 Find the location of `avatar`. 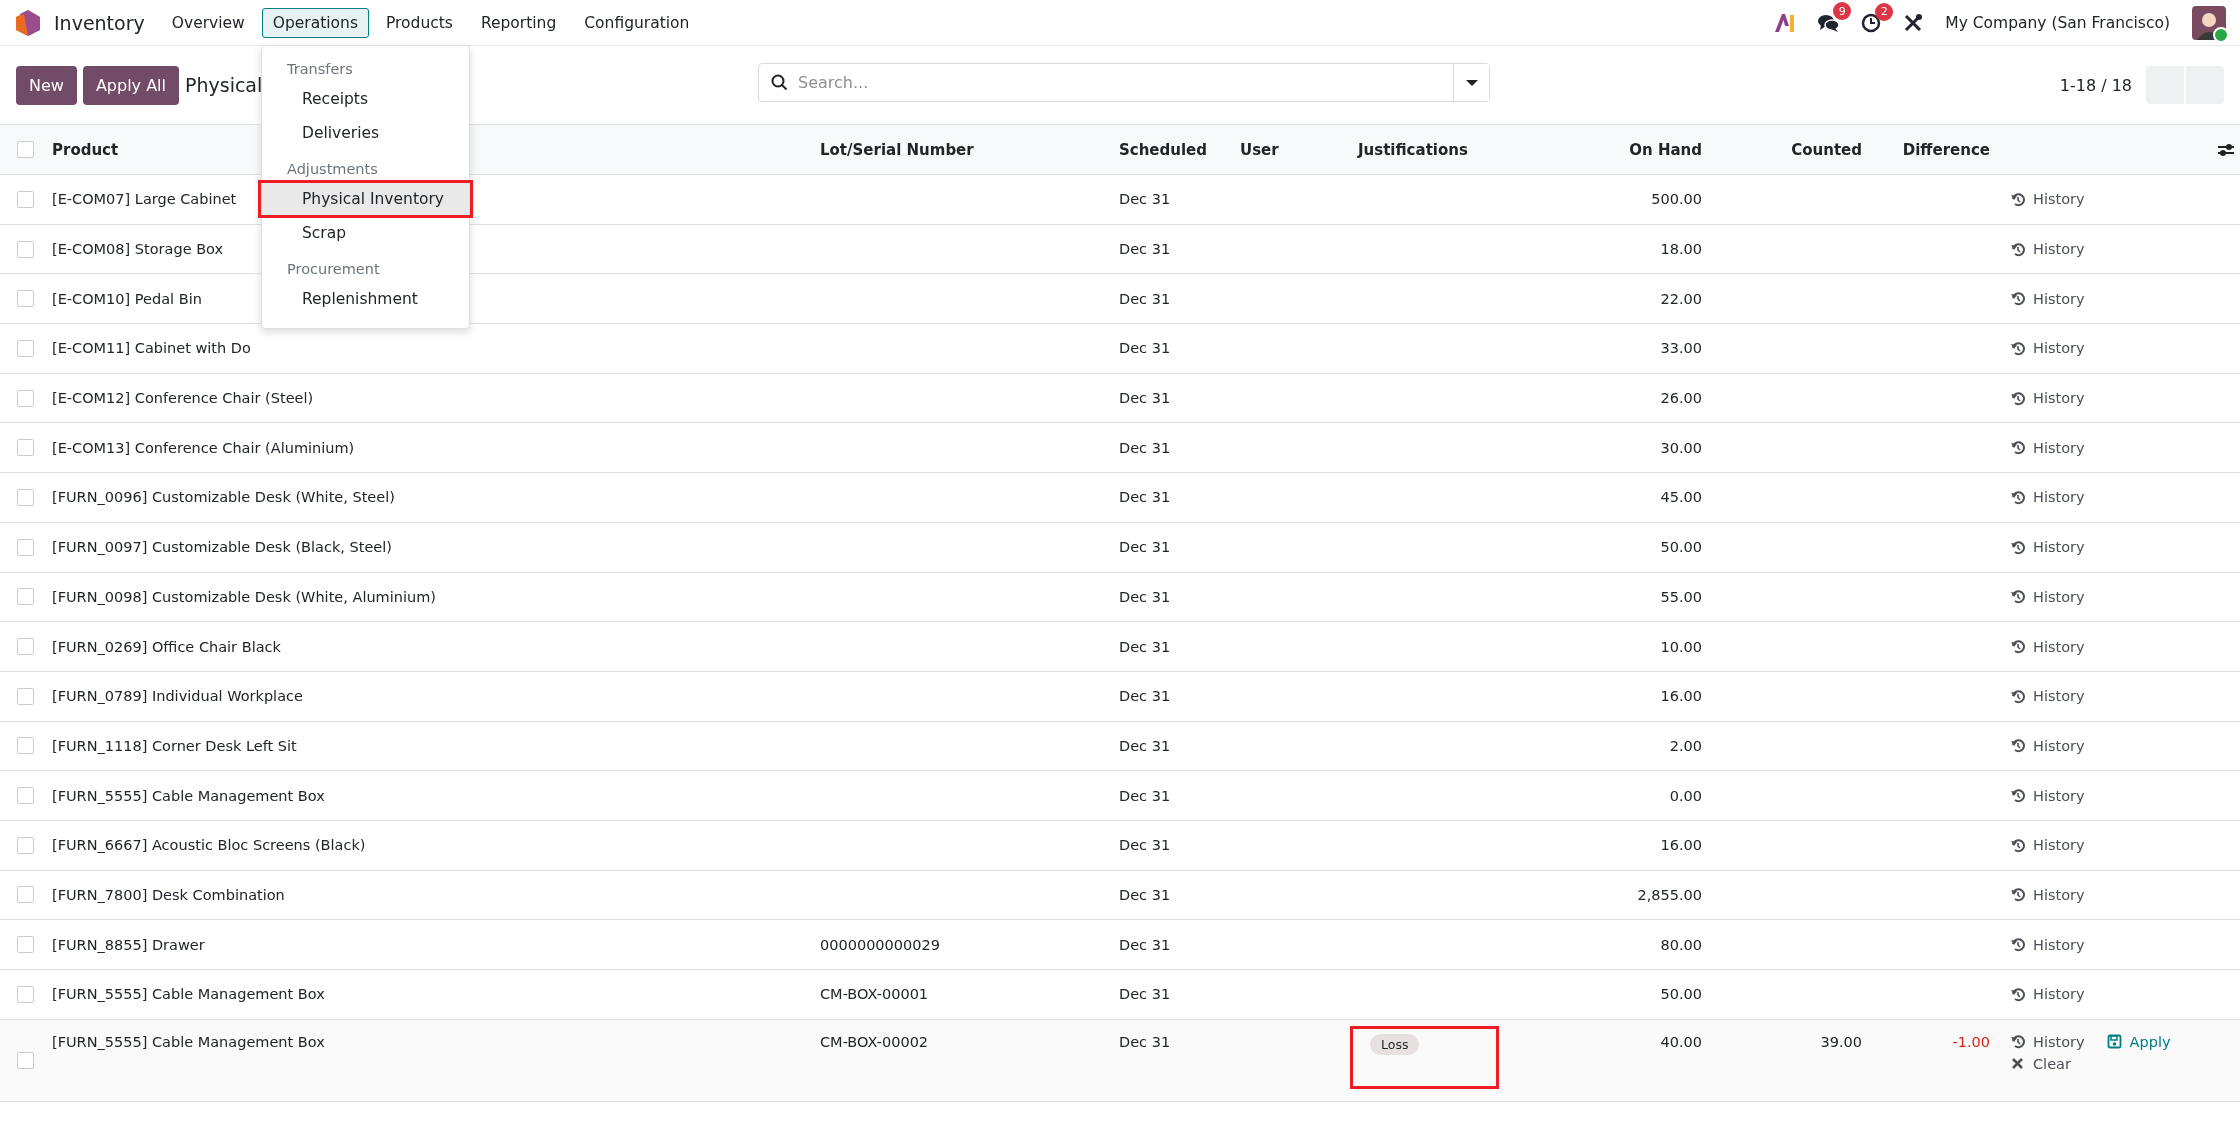

avatar is located at coordinates (2209, 22).